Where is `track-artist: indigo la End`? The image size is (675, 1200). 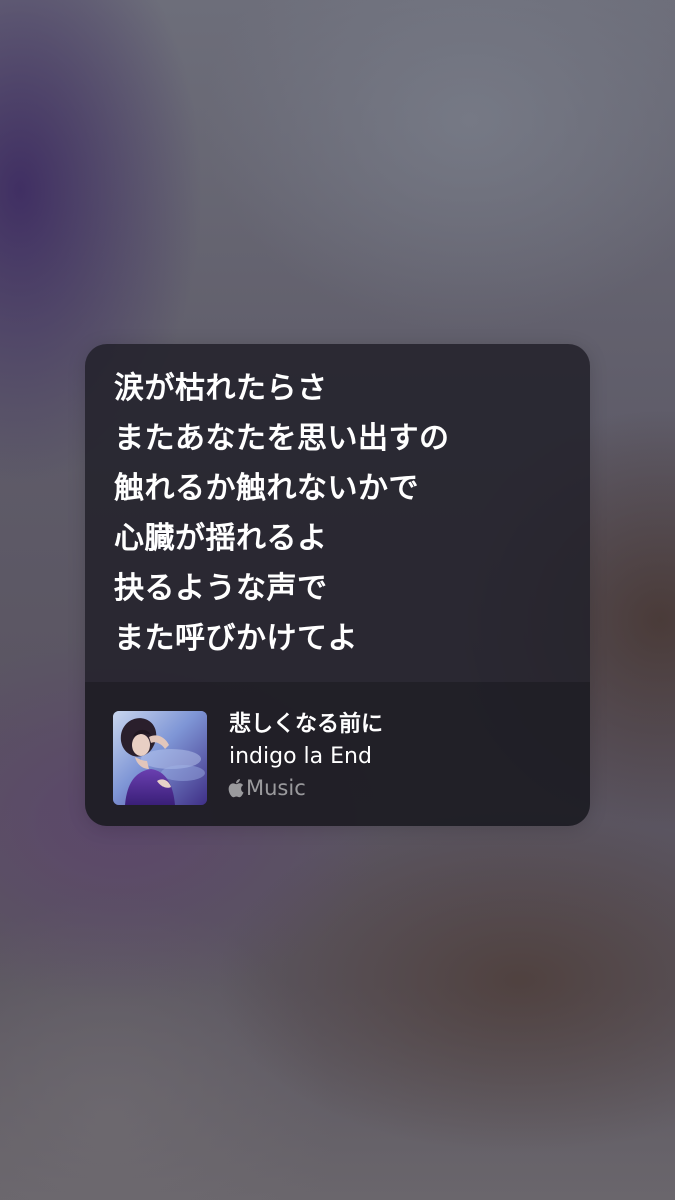 track-artist: indigo la End is located at coordinates (300, 756).